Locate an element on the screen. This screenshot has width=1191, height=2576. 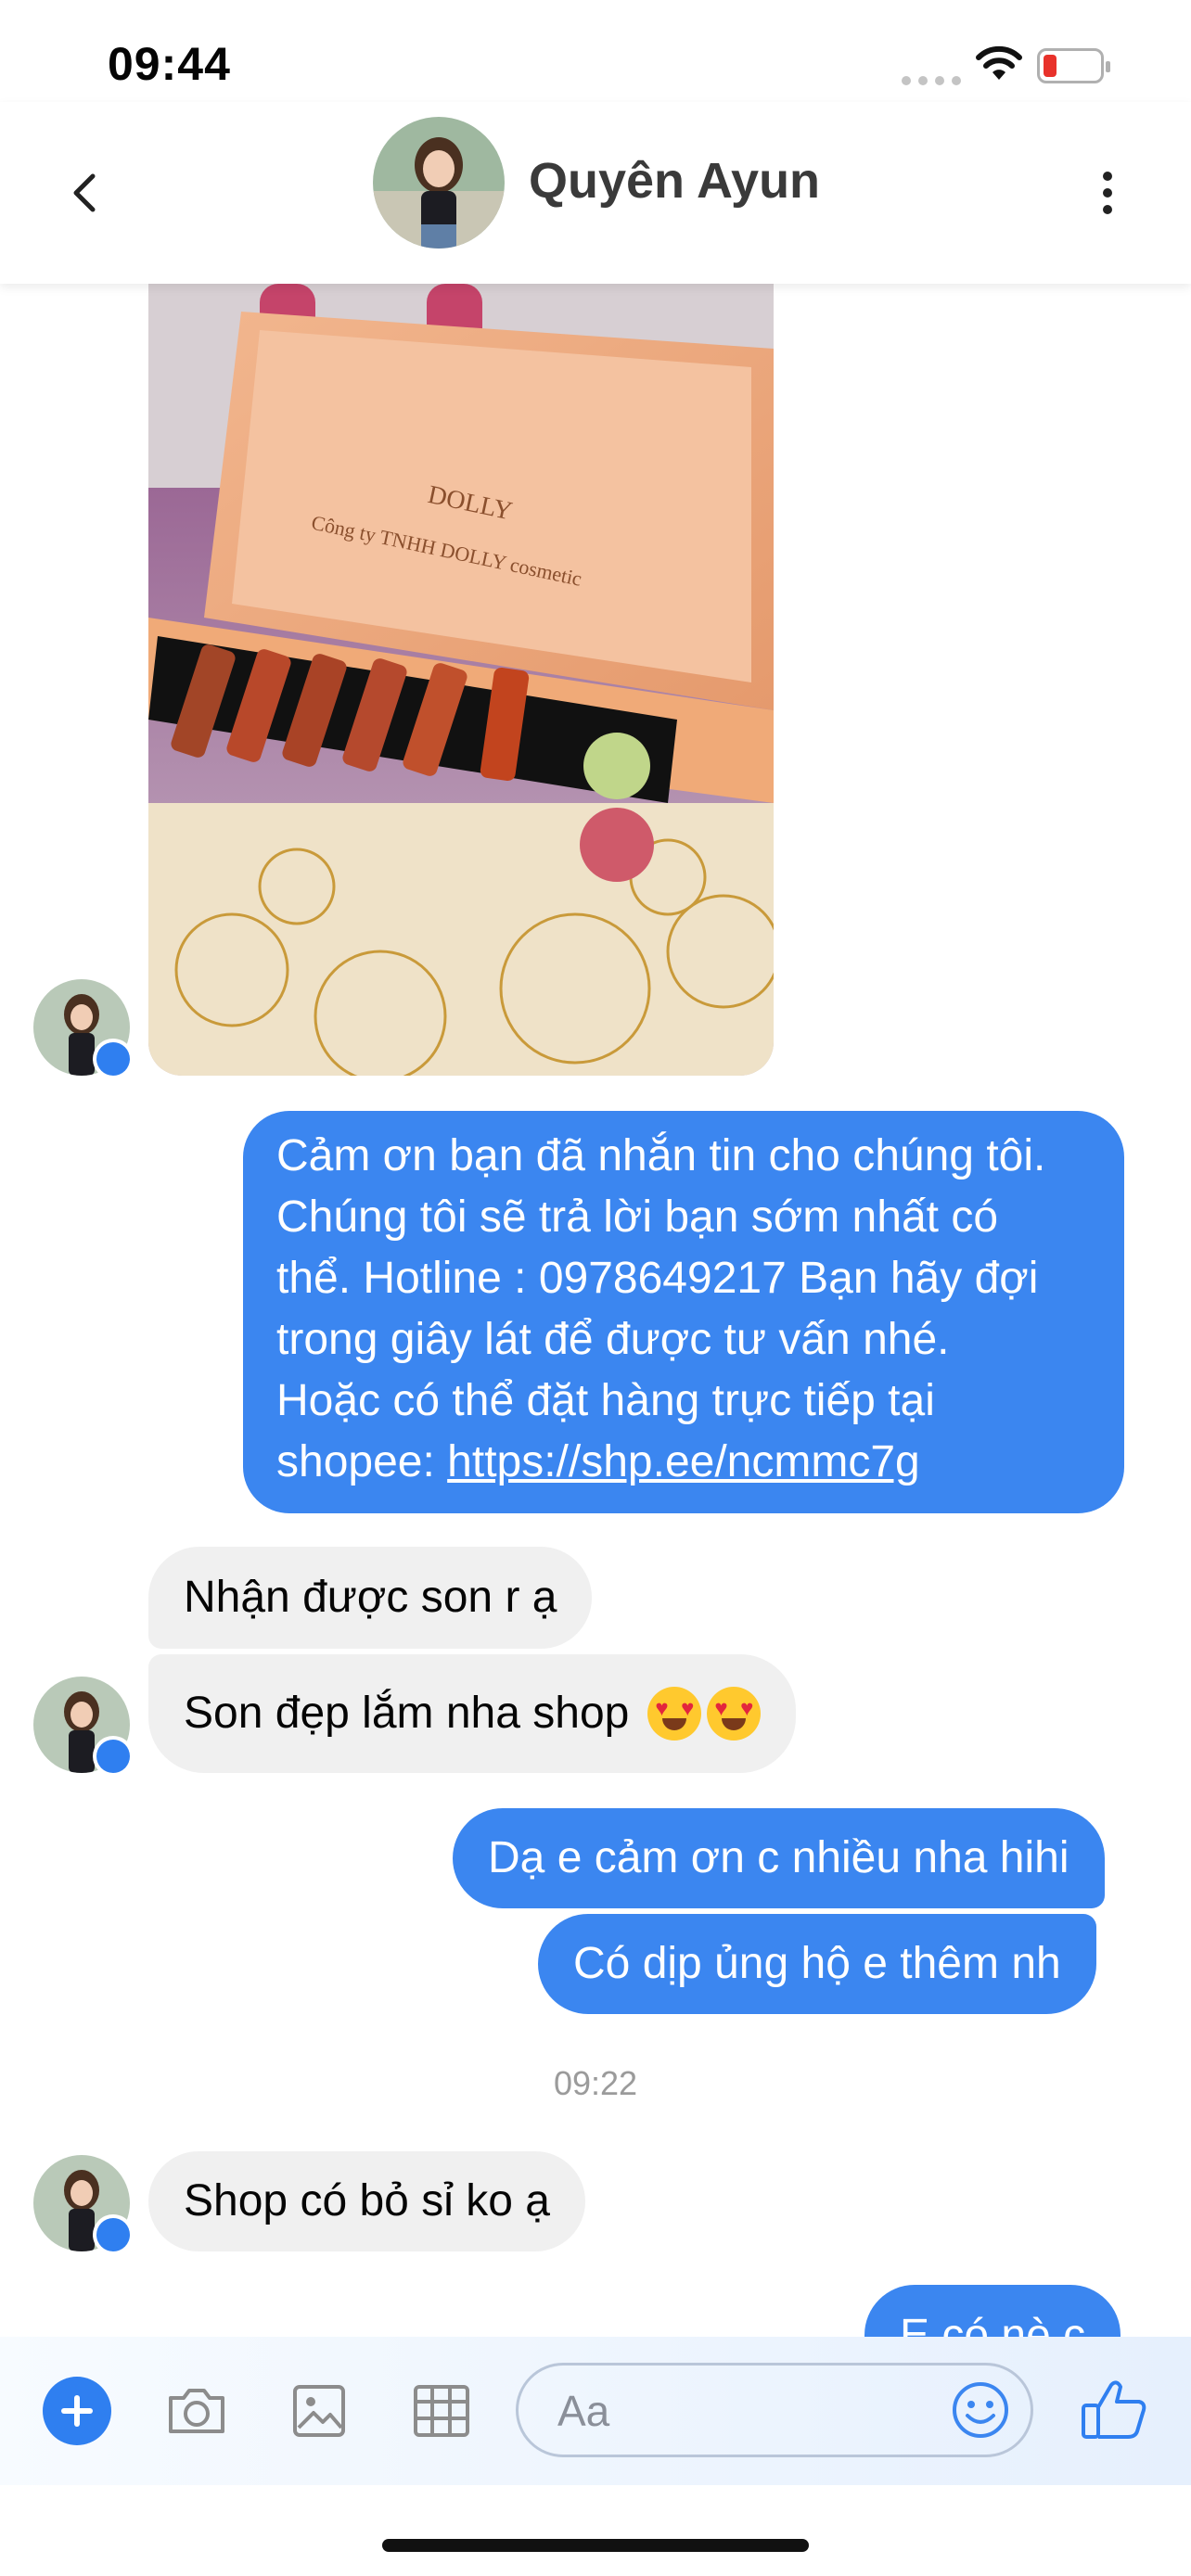
message-input is located at coordinates (743, 2411).